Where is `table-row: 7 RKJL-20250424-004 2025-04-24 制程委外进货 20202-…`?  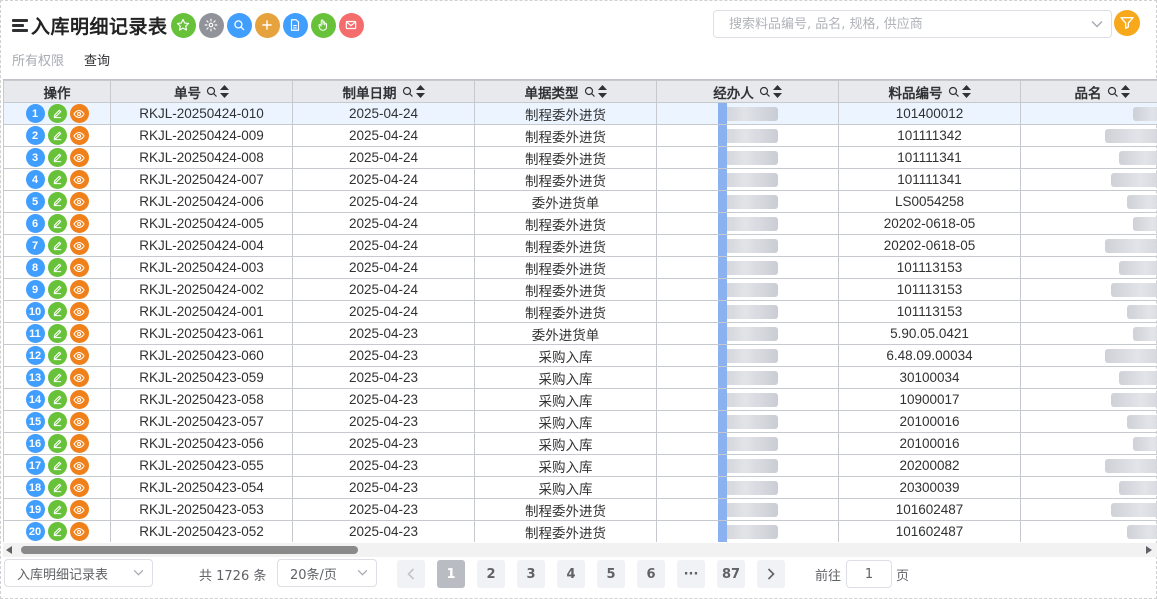 table-row: 7 RKJL-20250424-004 2025-04-24 制程委外进货 20202-… is located at coordinates (580, 245).